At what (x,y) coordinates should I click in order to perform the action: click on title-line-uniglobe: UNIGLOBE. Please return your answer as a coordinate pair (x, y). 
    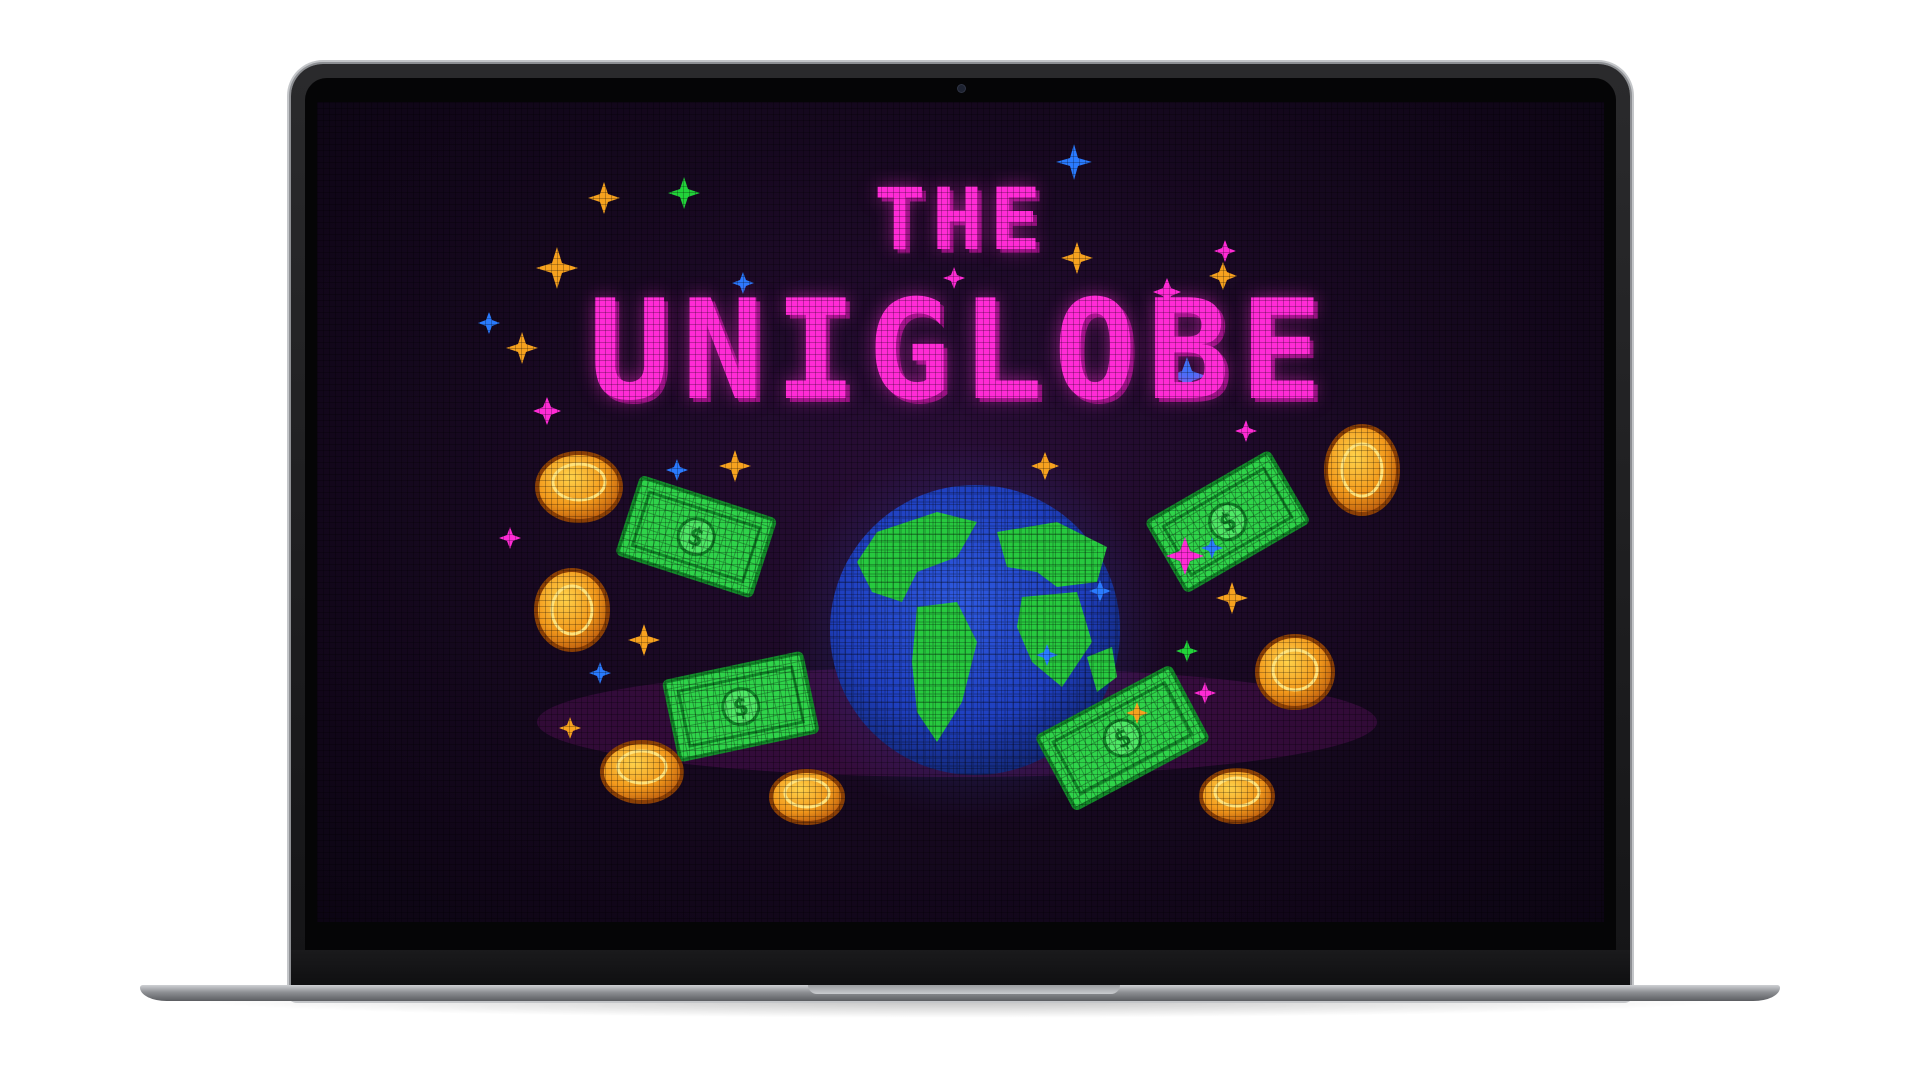
    Looking at the image, I should click on (960, 350).